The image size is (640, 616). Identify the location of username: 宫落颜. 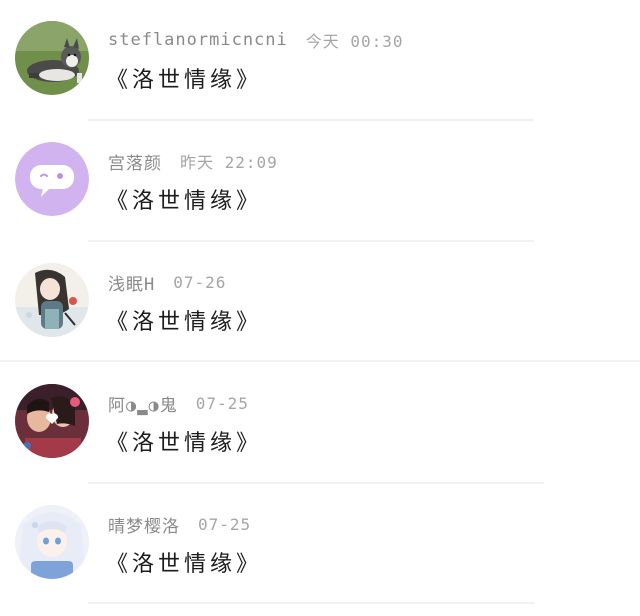
(135, 161).